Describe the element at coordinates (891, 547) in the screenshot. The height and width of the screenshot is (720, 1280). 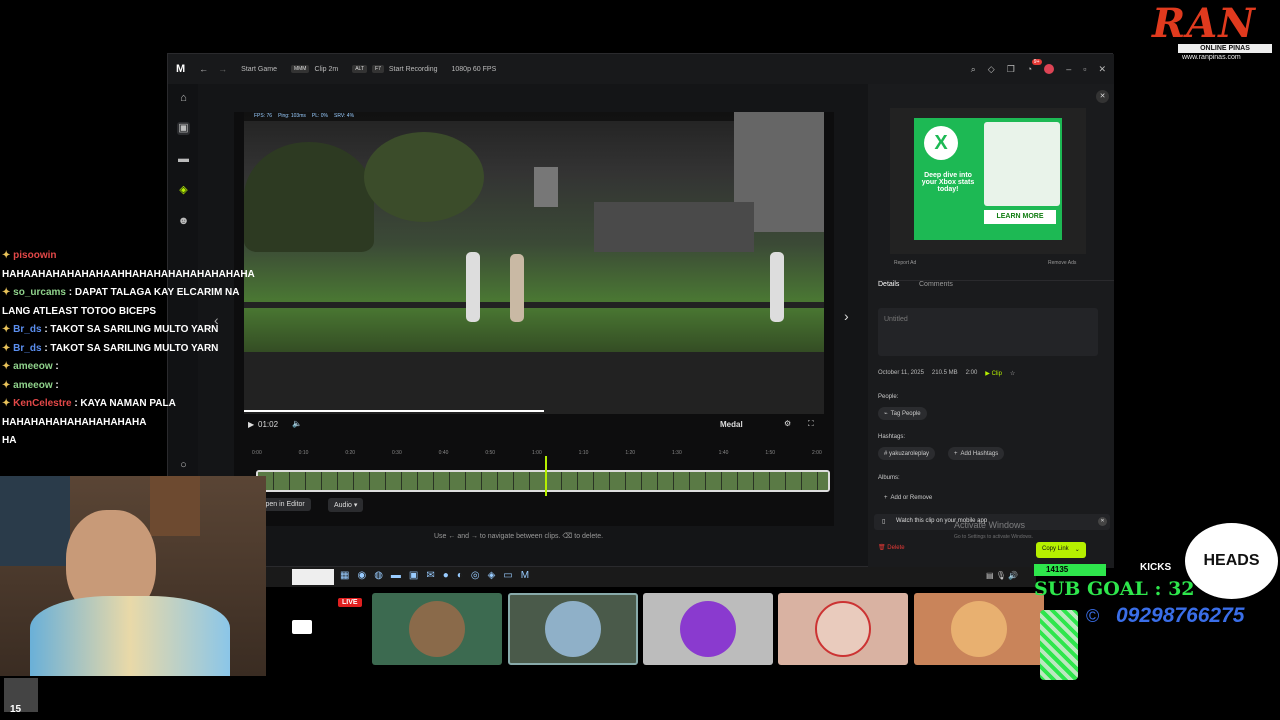
I see `delete-button: 🗑 Delete` at that location.